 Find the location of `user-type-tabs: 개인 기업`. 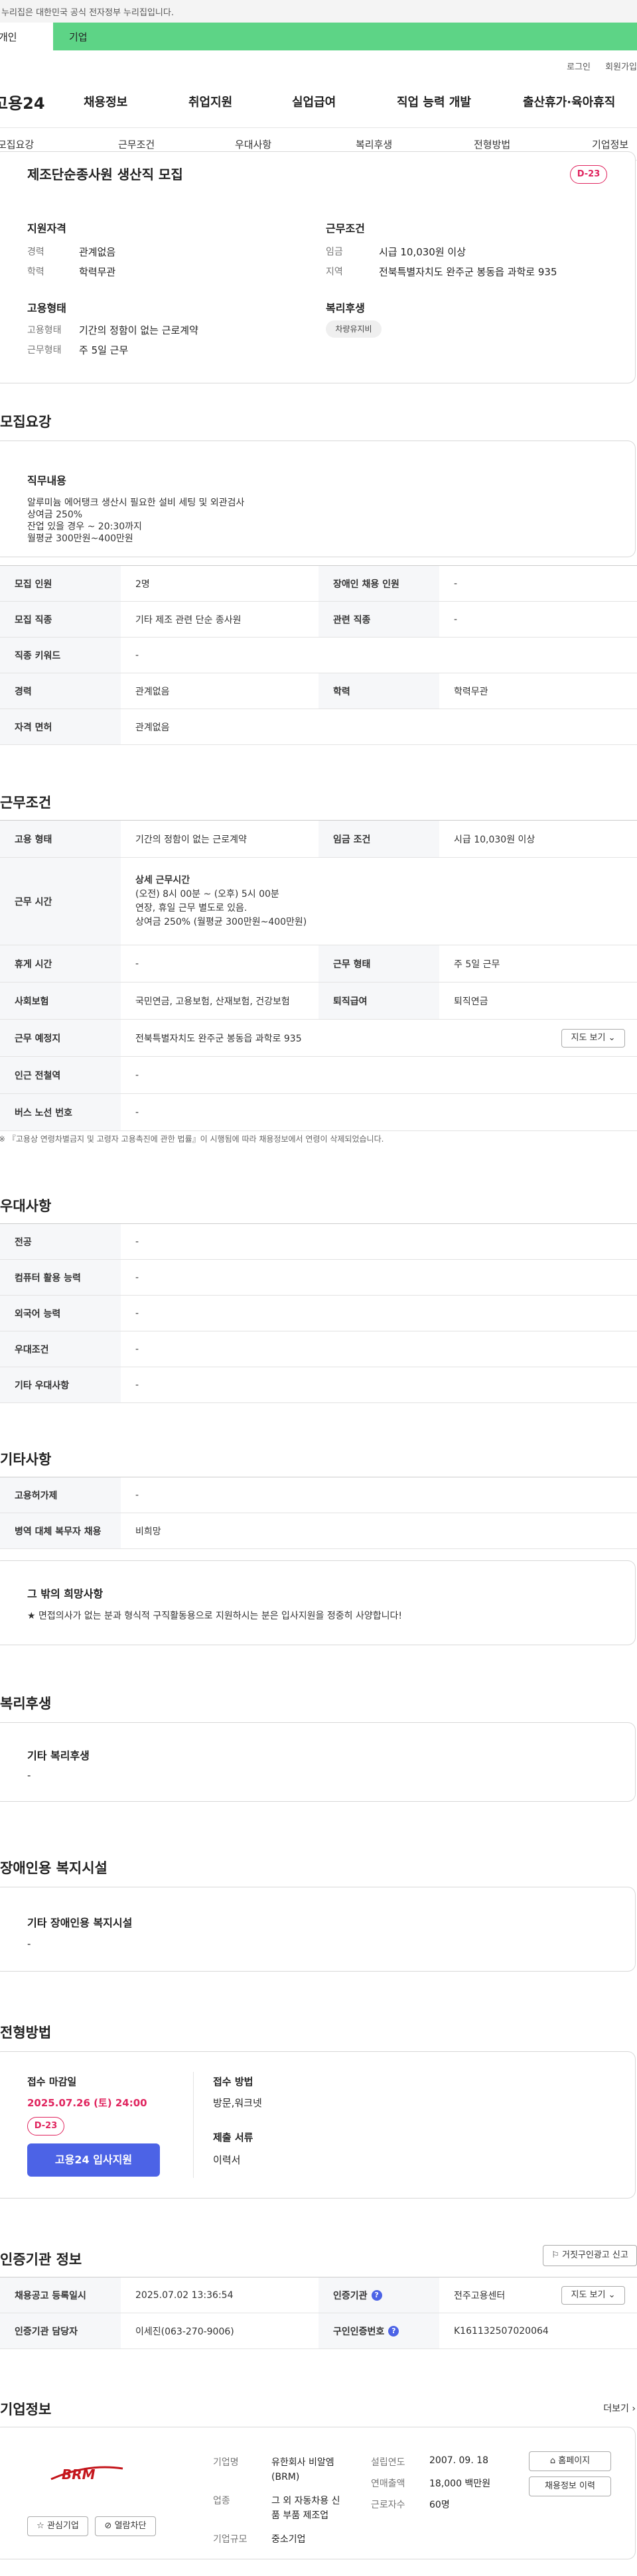

user-type-tabs: 개인 기업 is located at coordinates (319, 36).